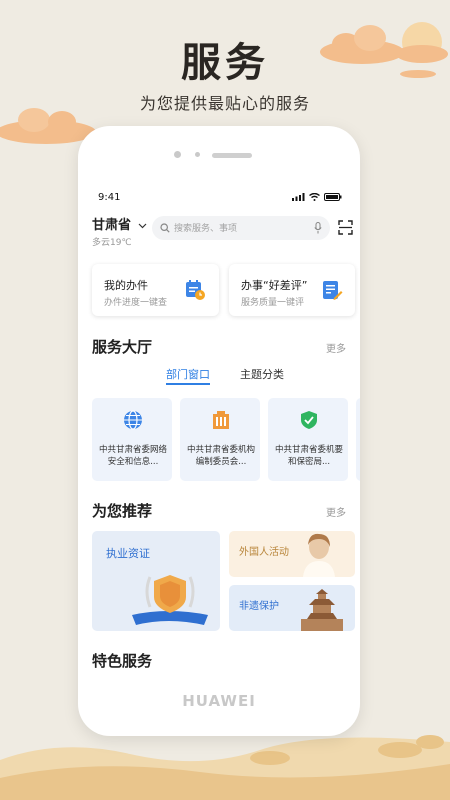  I want to click on search-icon, so click(165, 228).